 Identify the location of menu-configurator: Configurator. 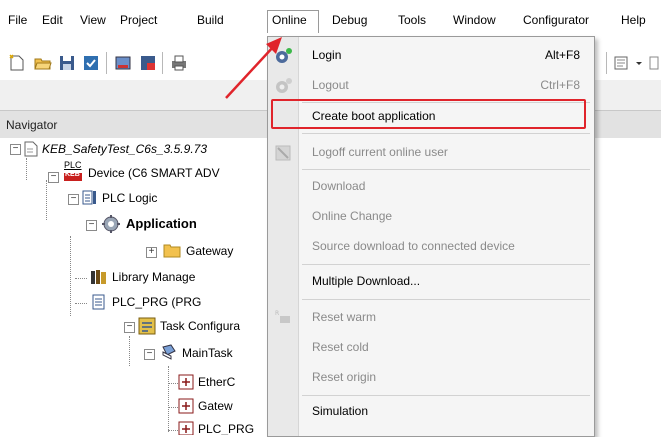
(556, 20).